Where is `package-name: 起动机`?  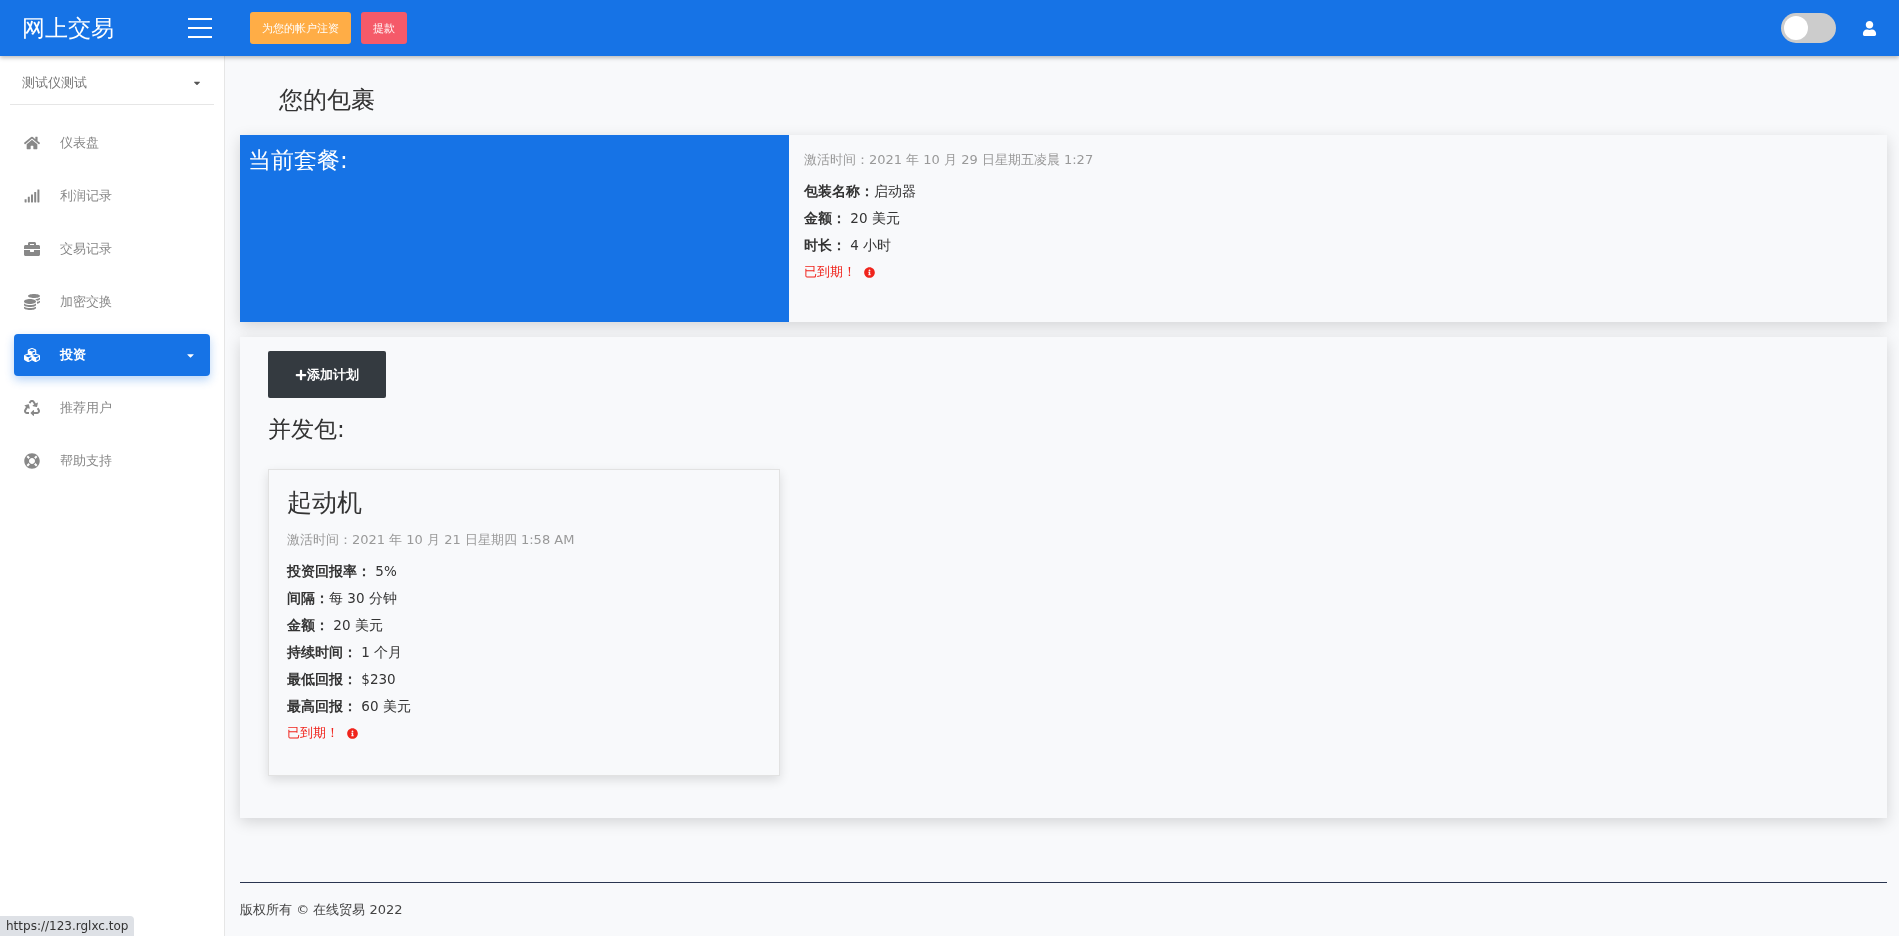 package-name: 起动机 is located at coordinates (325, 503).